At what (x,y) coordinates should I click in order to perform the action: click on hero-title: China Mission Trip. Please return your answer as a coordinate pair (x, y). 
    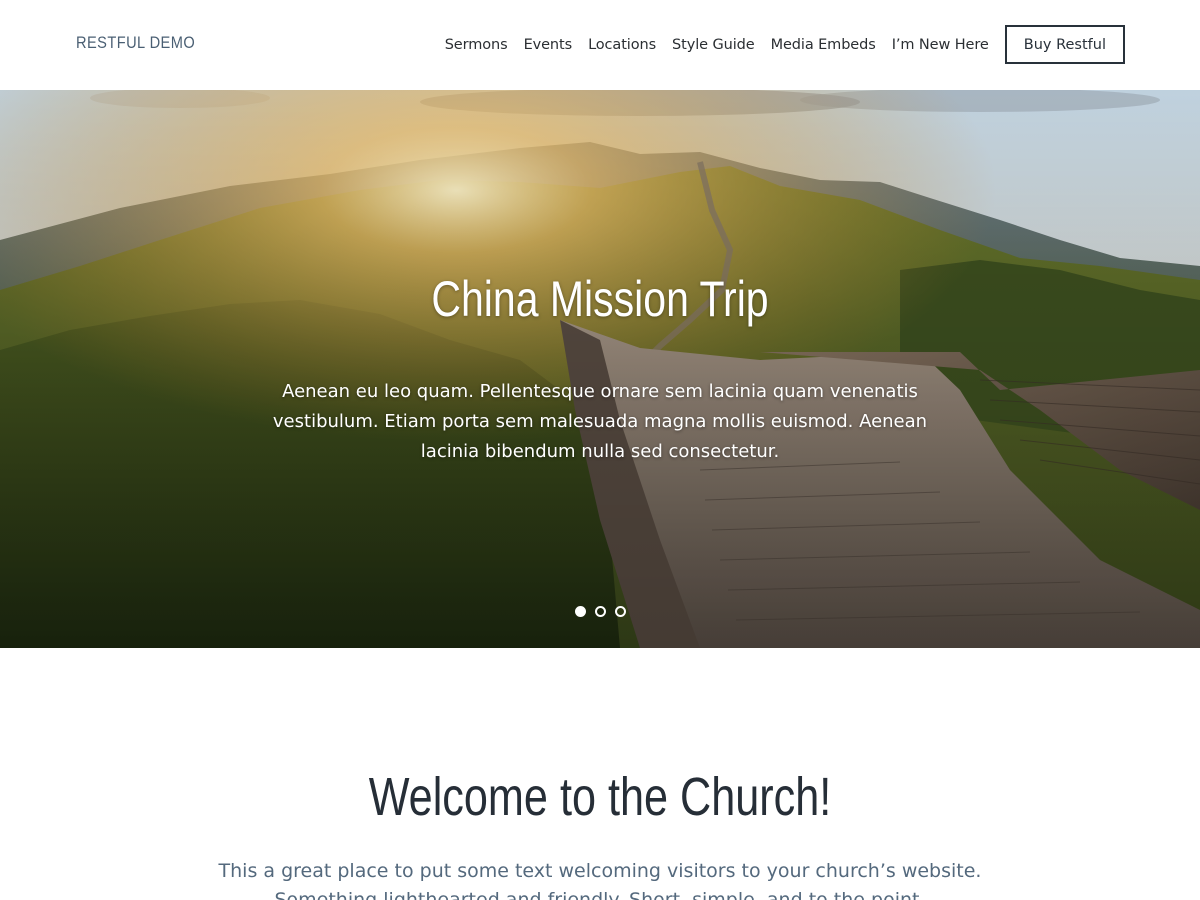
    Looking at the image, I should click on (600, 299).